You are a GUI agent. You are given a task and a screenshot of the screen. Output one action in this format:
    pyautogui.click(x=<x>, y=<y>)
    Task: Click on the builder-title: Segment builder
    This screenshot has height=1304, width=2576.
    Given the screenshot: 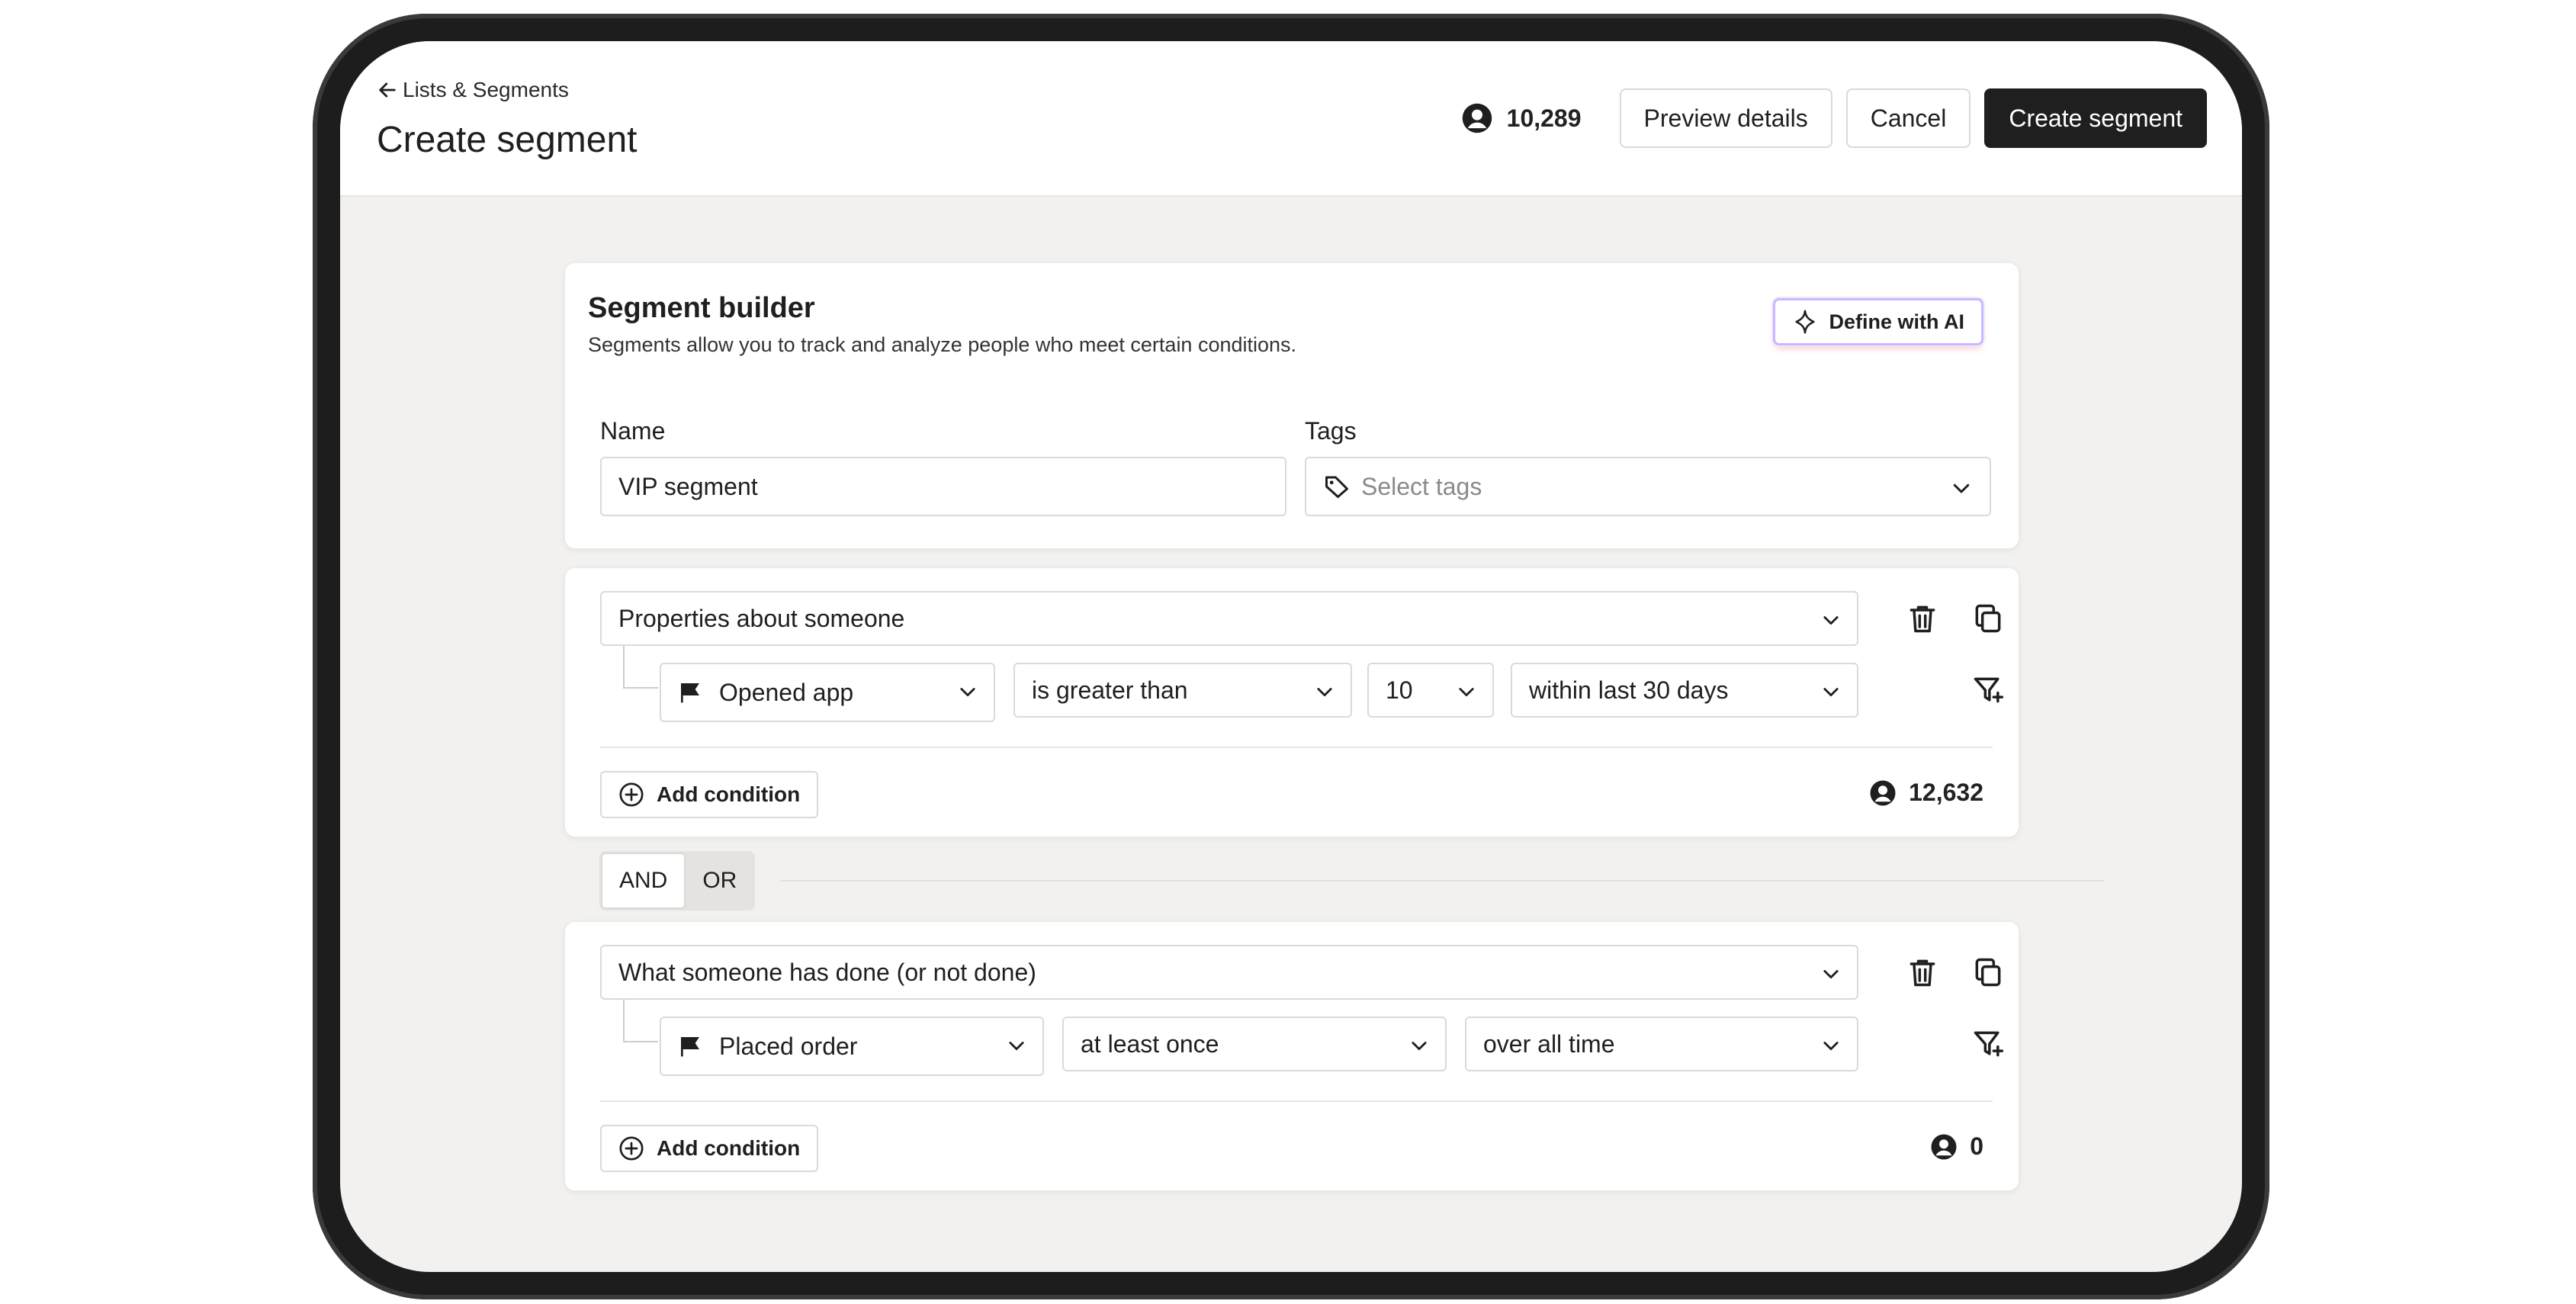 What is the action you would take?
    pyautogui.click(x=701, y=308)
    